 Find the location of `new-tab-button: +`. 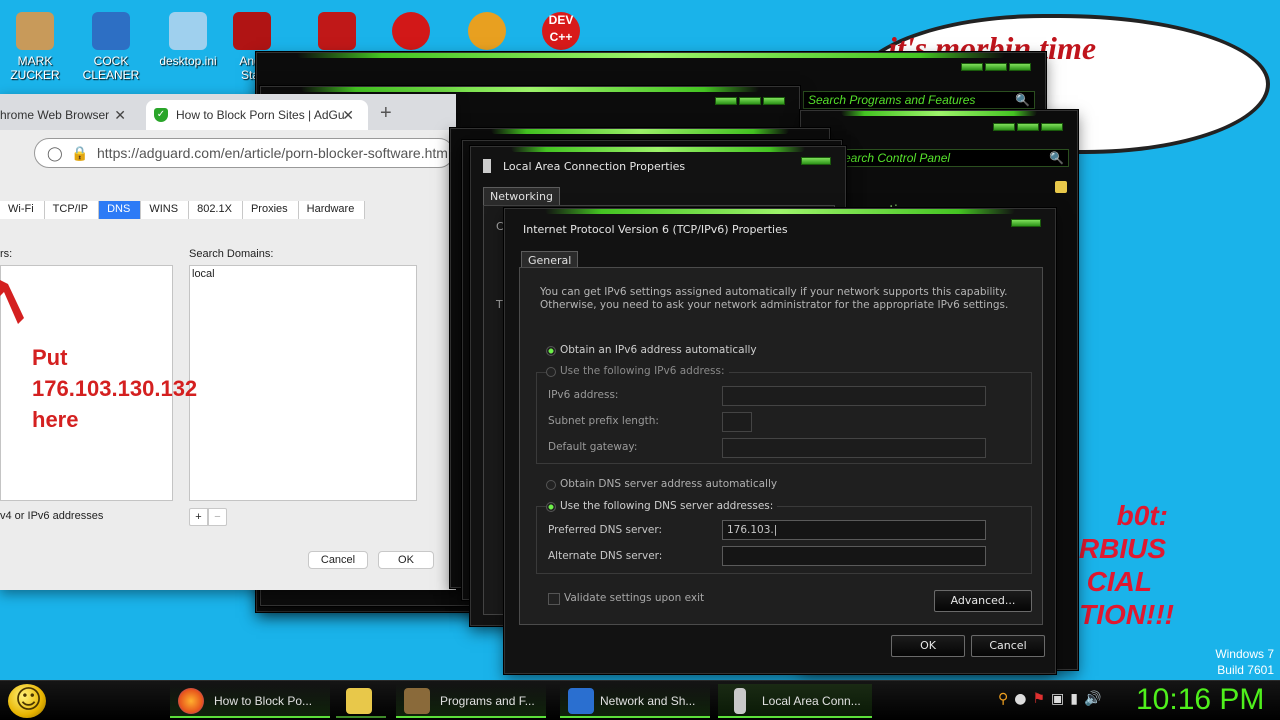

new-tab-button: + is located at coordinates (386, 113).